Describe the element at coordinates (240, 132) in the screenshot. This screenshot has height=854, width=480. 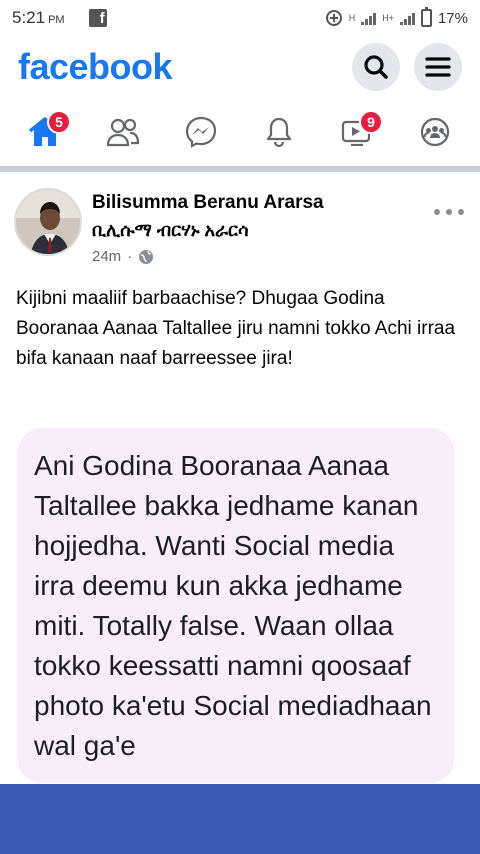
I see `tab-bar: 5 9` at that location.